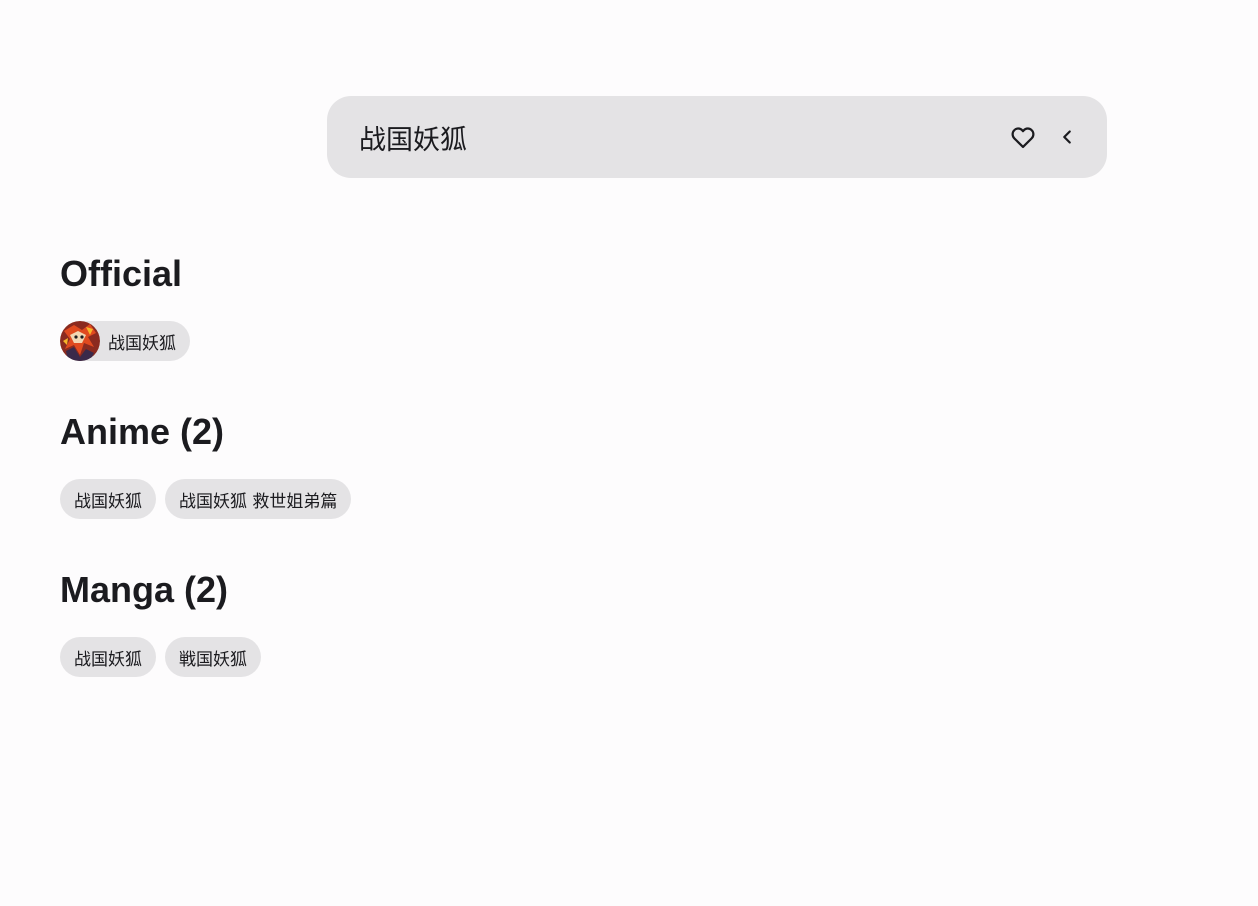 The image size is (1258, 906). I want to click on section-title: Official, so click(121, 273).